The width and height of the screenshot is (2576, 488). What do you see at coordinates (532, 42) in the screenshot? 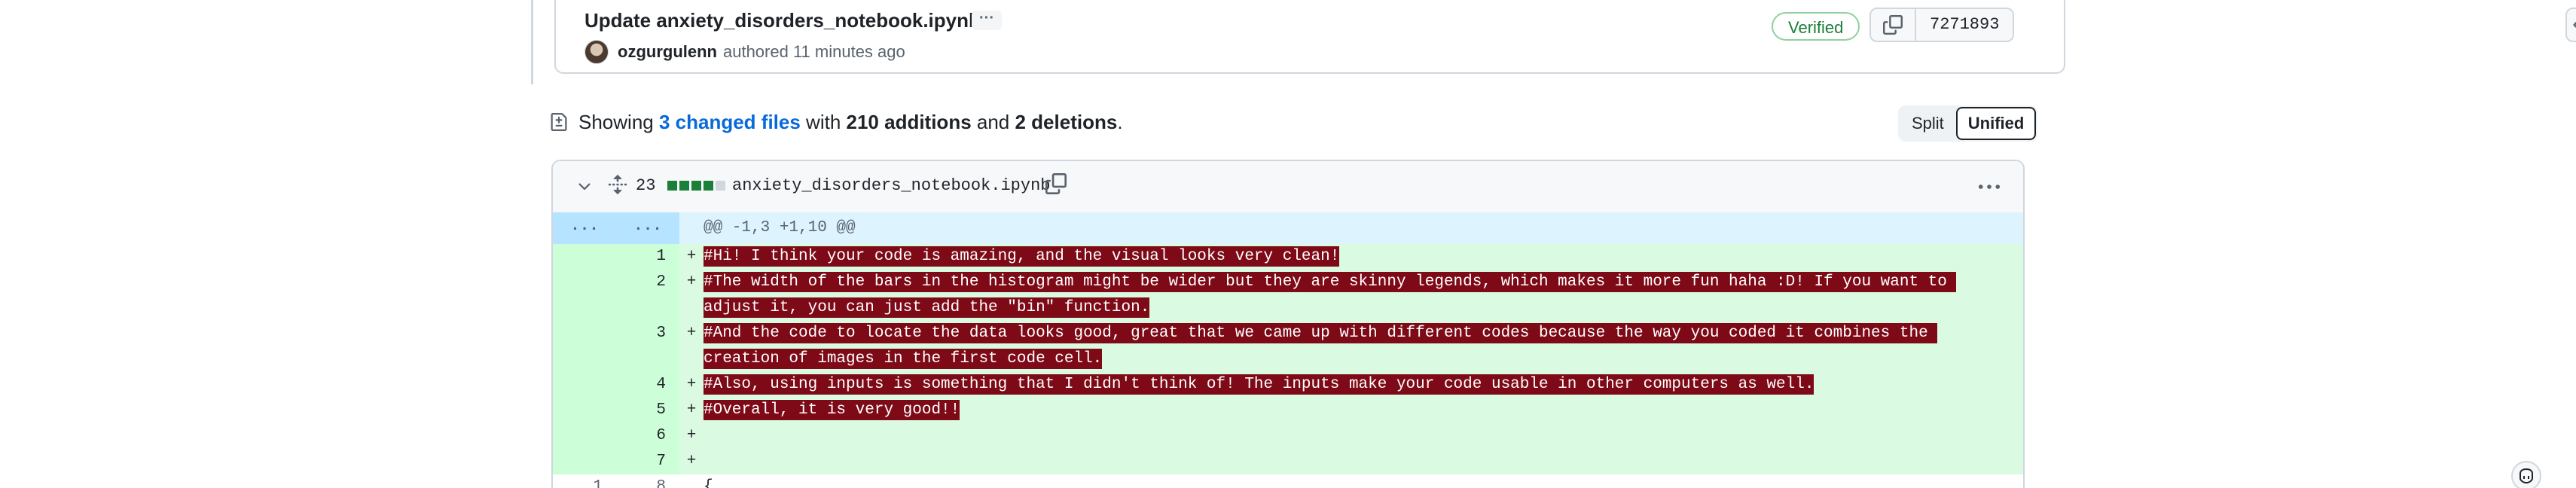
I see `timeline-line` at bounding box center [532, 42].